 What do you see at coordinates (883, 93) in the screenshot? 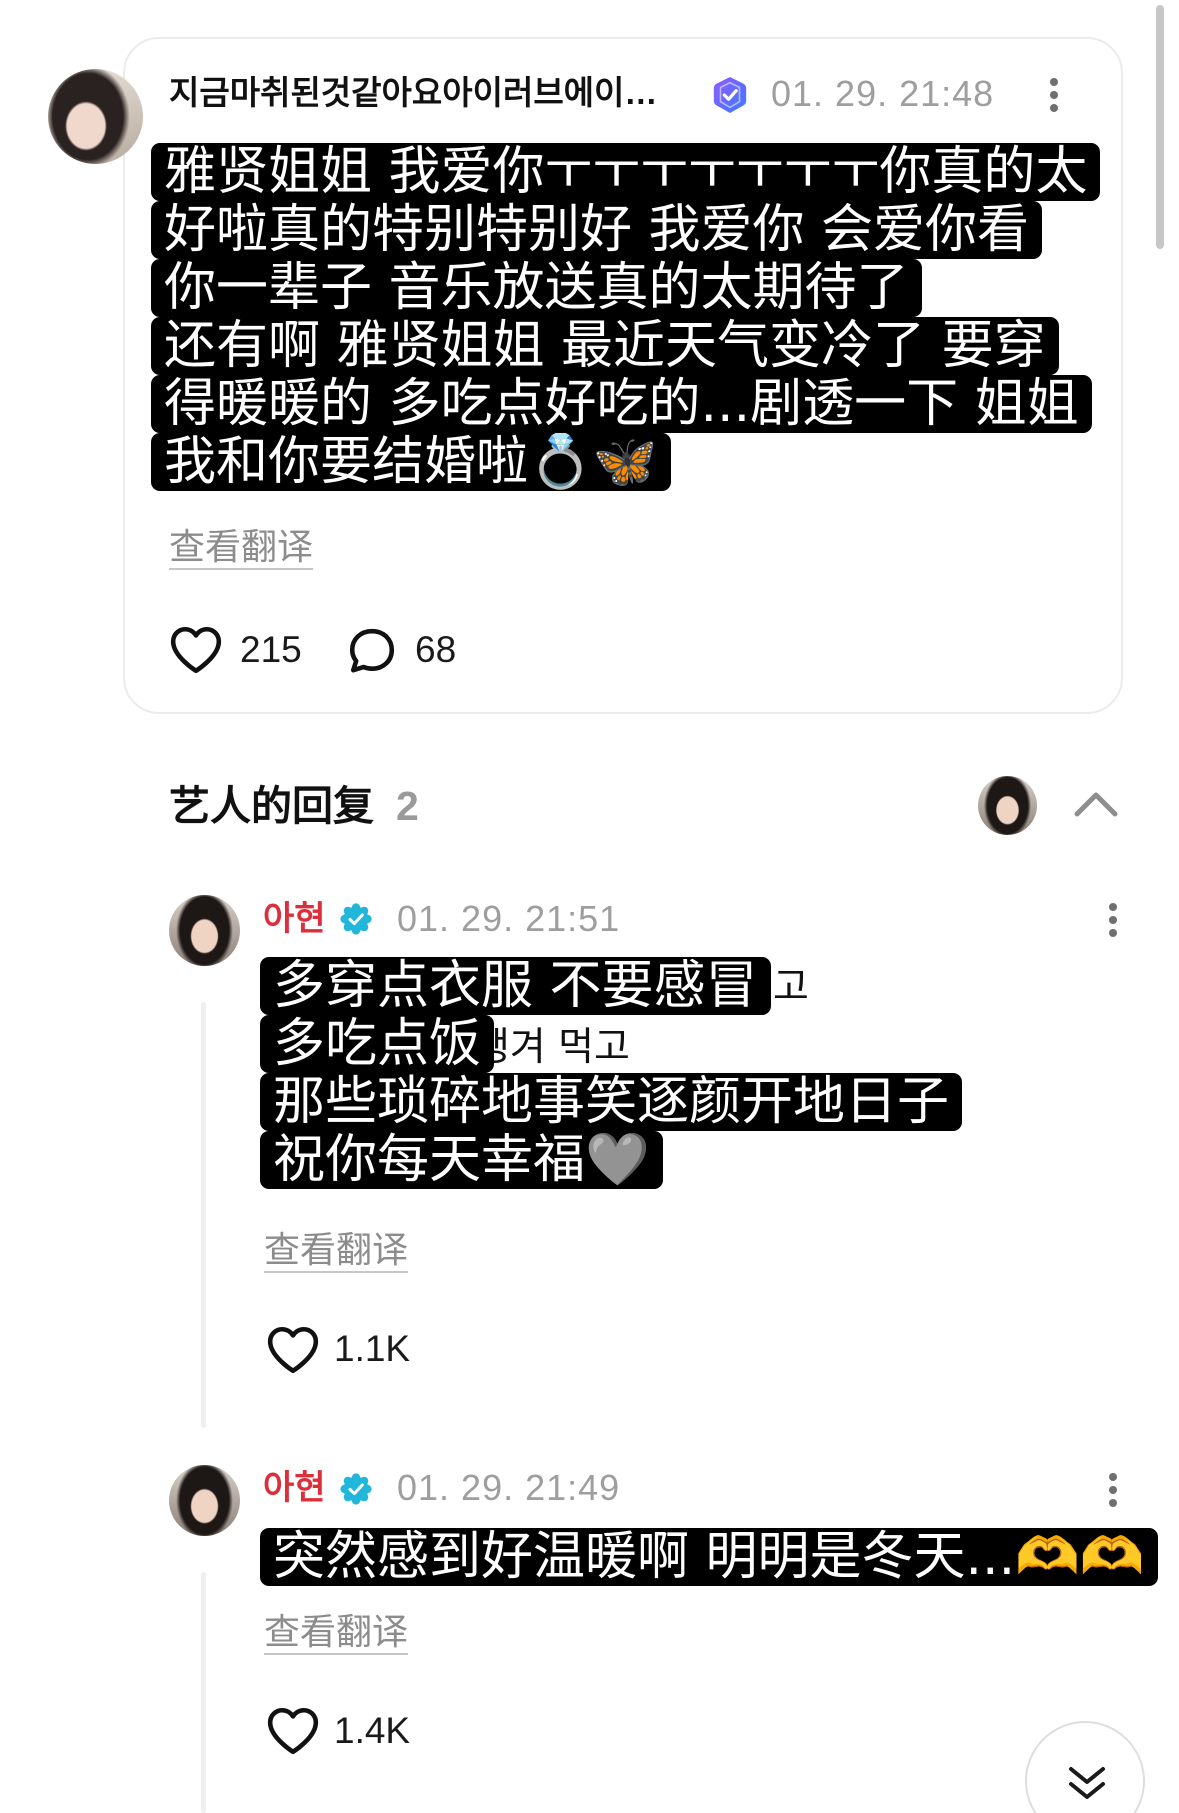
I see `post-timestamp: 01. 29. 21:48` at bounding box center [883, 93].